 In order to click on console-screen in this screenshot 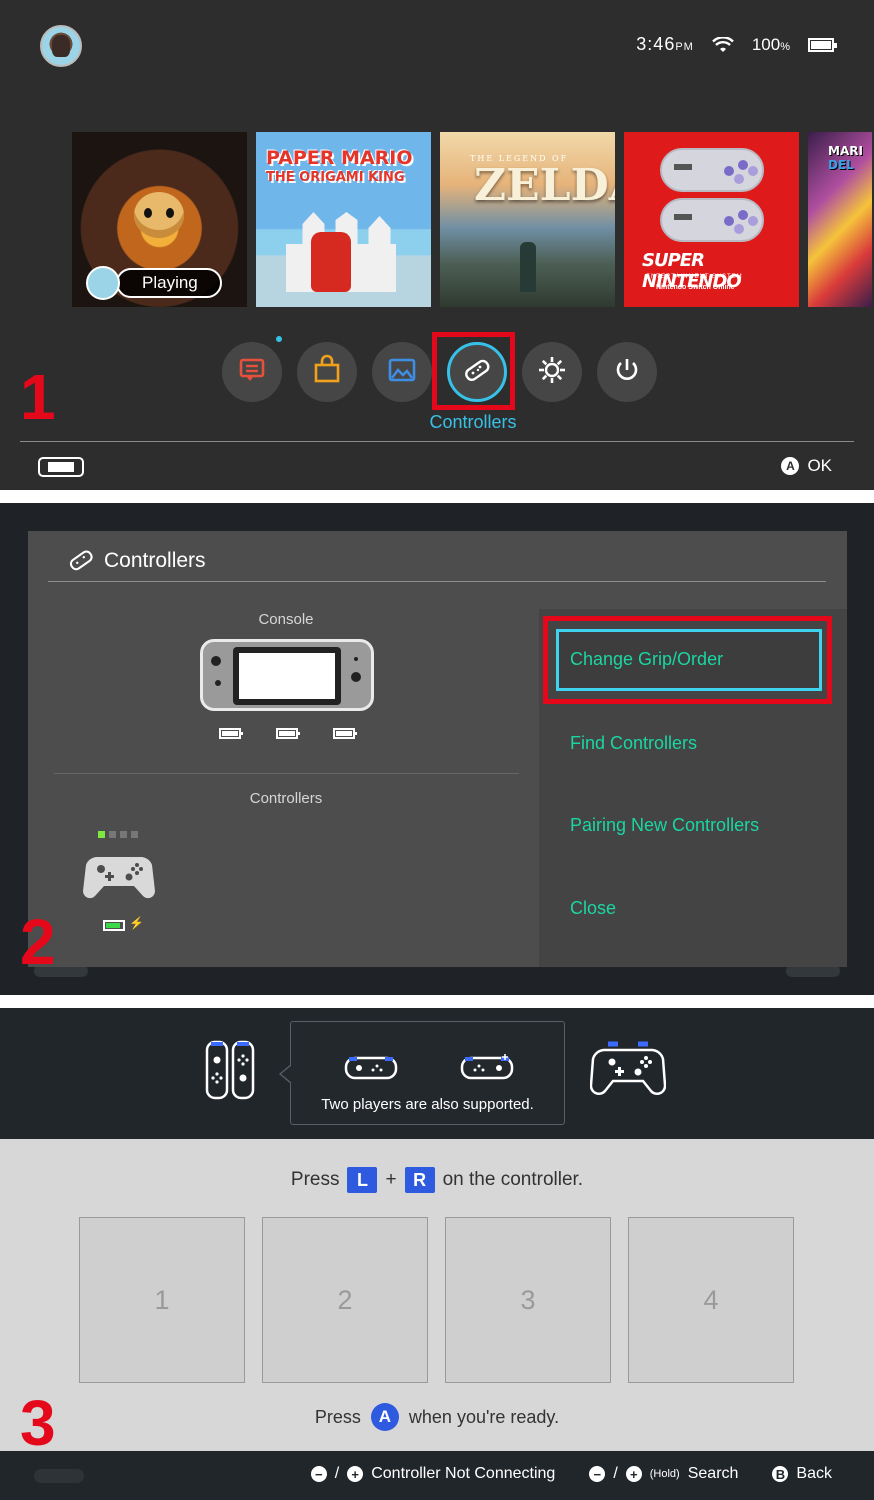, I will do `click(287, 676)`.